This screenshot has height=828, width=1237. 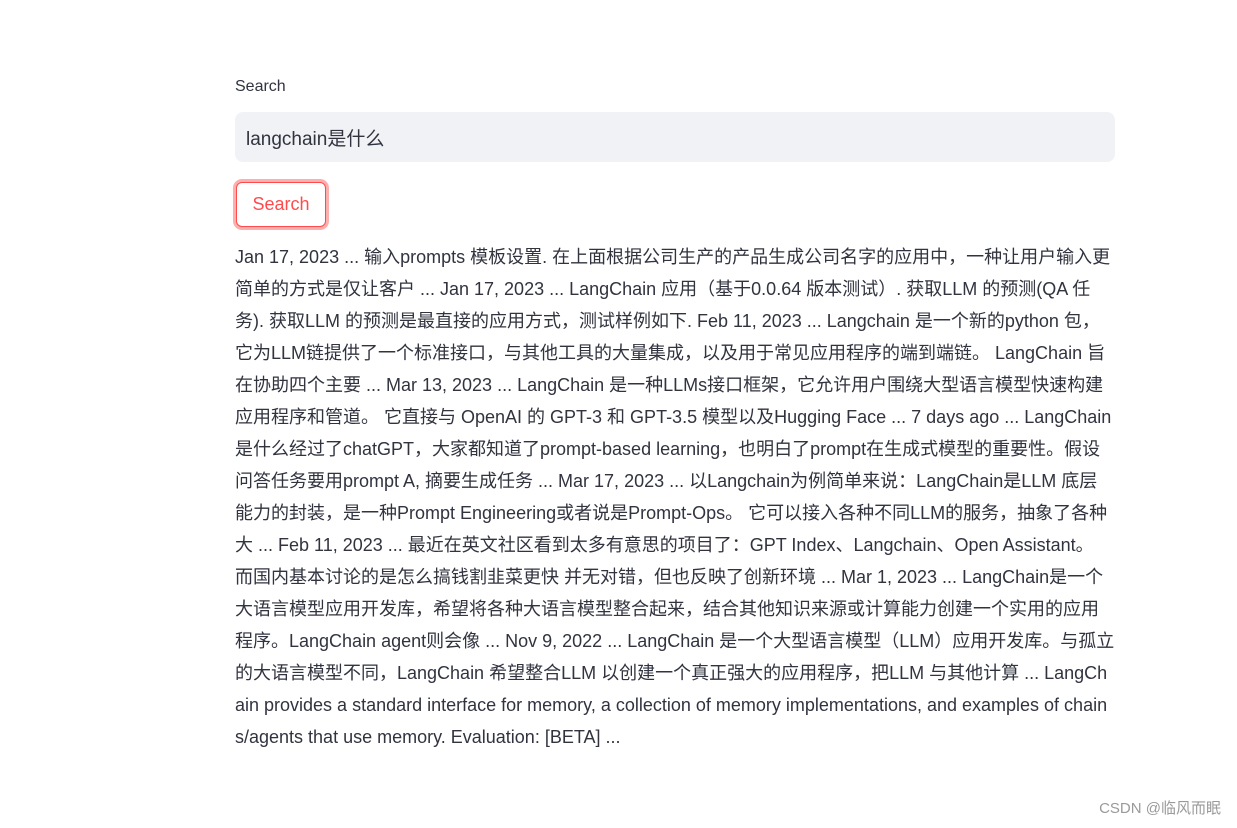 What do you see at coordinates (675, 137) in the screenshot?
I see `search-input` at bounding box center [675, 137].